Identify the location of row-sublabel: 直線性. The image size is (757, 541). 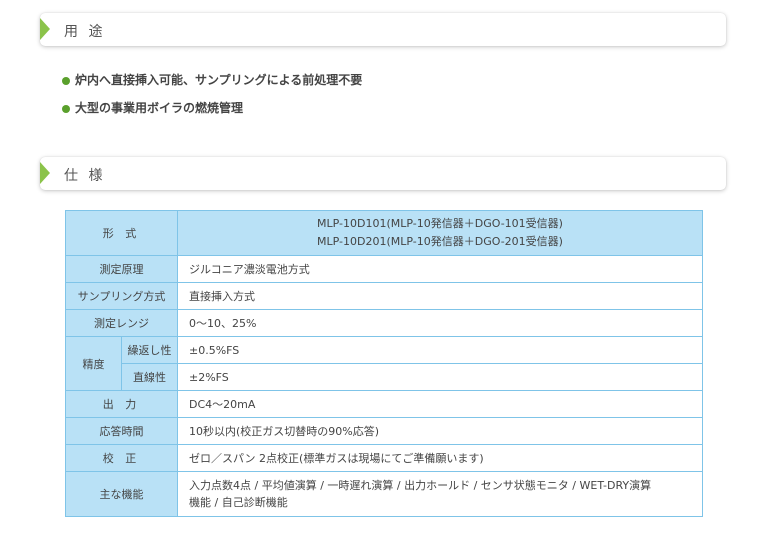
(149, 377).